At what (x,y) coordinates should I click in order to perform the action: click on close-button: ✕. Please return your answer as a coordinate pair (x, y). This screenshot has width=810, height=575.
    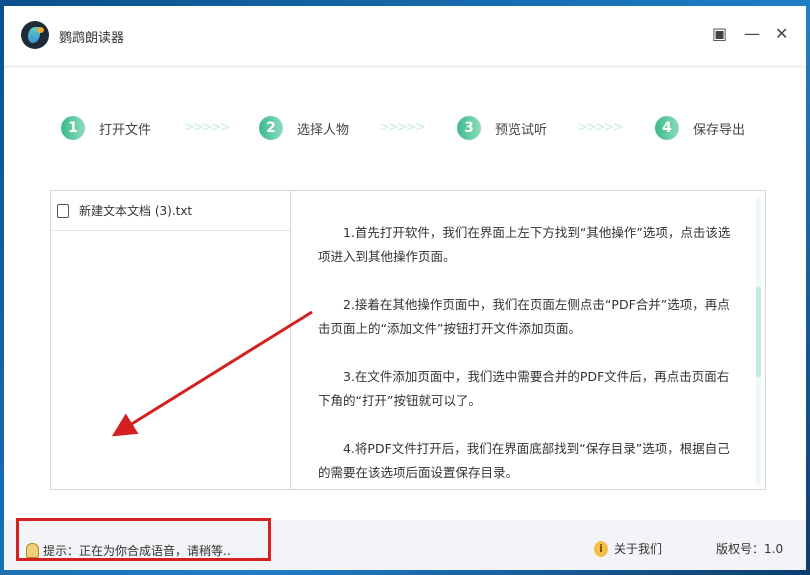
    Looking at the image, I should click on (781, 33).